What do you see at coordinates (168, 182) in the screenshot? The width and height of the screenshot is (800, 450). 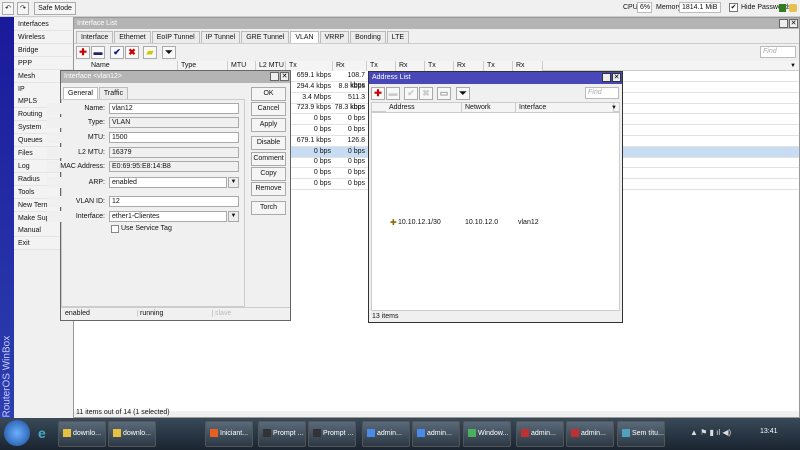 I see `arp-select: enabled` at bounding box center [168, 182].